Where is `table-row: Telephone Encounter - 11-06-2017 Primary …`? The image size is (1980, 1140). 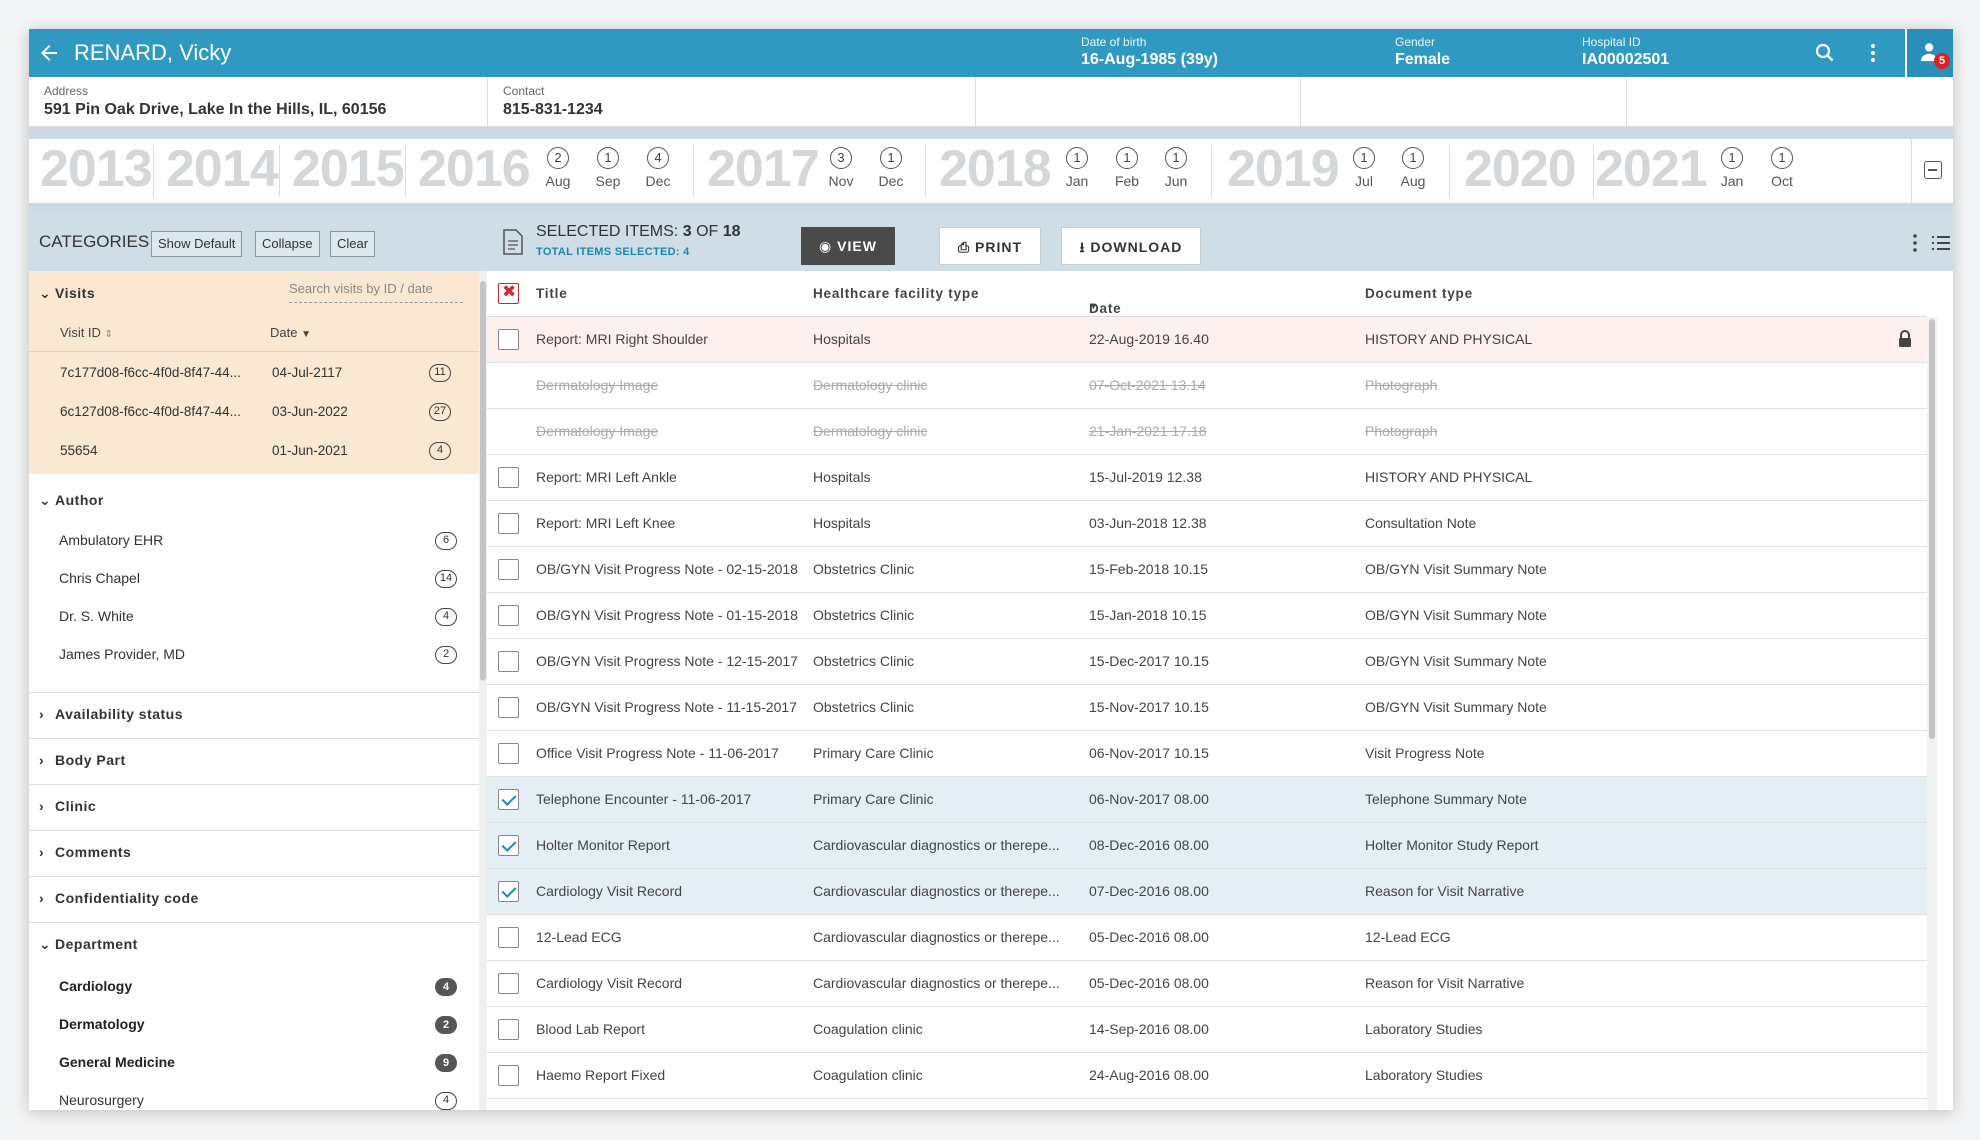 table-row: Telephone Encounter - 11-06-2017 Primary … is located at coordinates (1207, 800).